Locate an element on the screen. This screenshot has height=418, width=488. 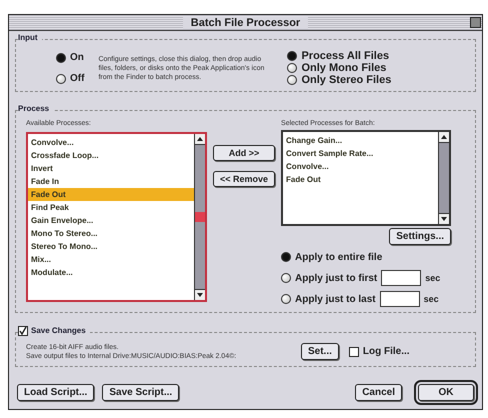
radio-button: Apply just to last is located at coordinates (328, 299).